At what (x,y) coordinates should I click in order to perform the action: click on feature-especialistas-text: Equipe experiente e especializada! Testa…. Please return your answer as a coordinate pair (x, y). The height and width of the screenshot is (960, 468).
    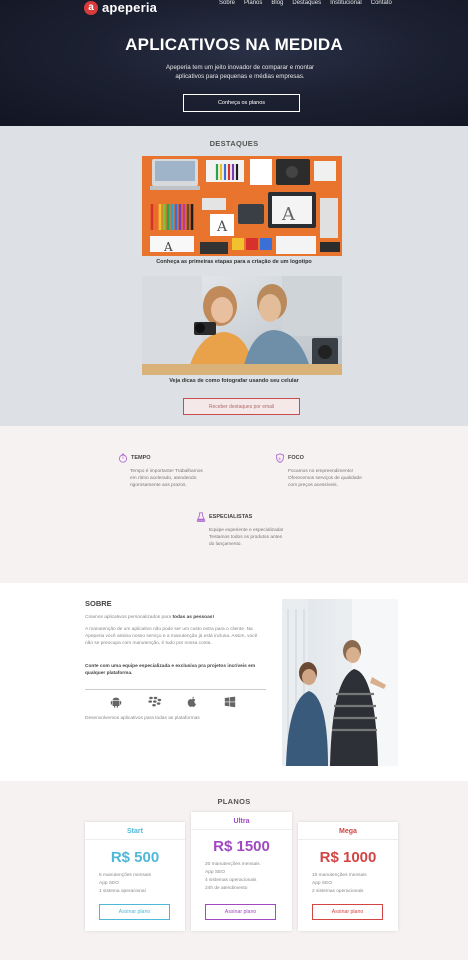
    Looking at the image, I should click on (272, 538).